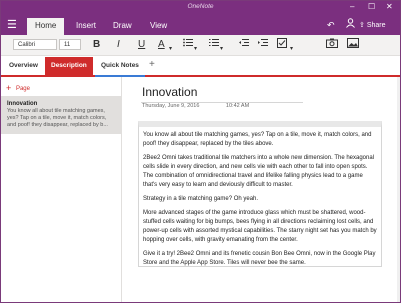 This screenshot has height=303, width=401. What do you see at coordinates (141, 45) in the screenshot?
I see `underline-button: U` at bounding box center [141, 45].